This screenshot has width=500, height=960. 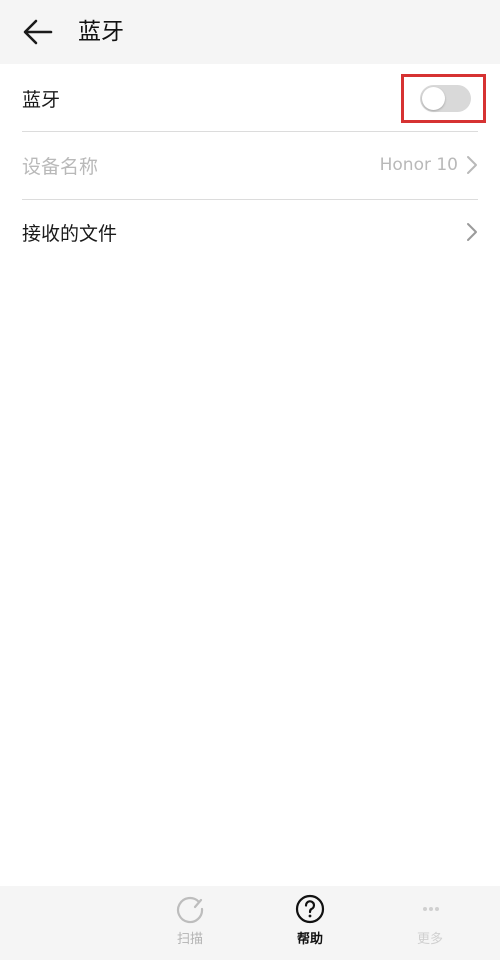 I want to click on help-button: 帮助, so click(x=310, y=924).